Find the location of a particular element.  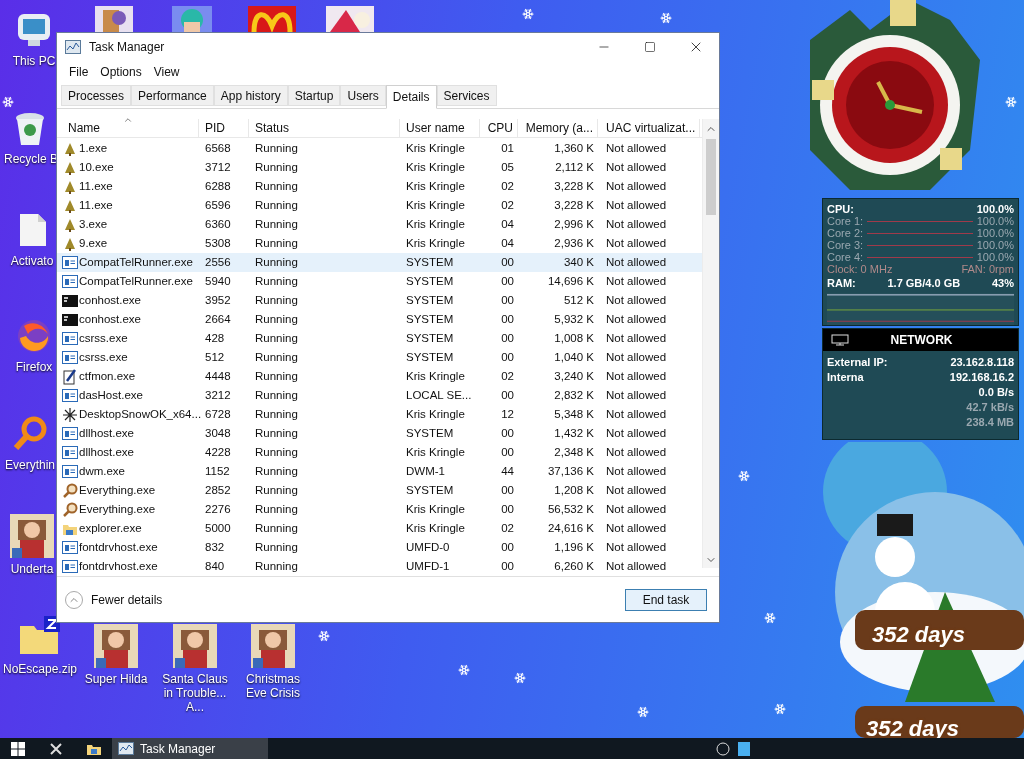

desktop-icon-label: Underta is located at coordinates (32, 569).